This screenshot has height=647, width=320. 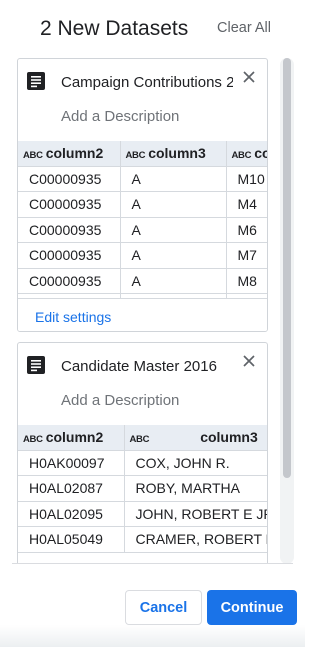 I want to click on cancel-button: Cancel, so click(x=163, y=607).